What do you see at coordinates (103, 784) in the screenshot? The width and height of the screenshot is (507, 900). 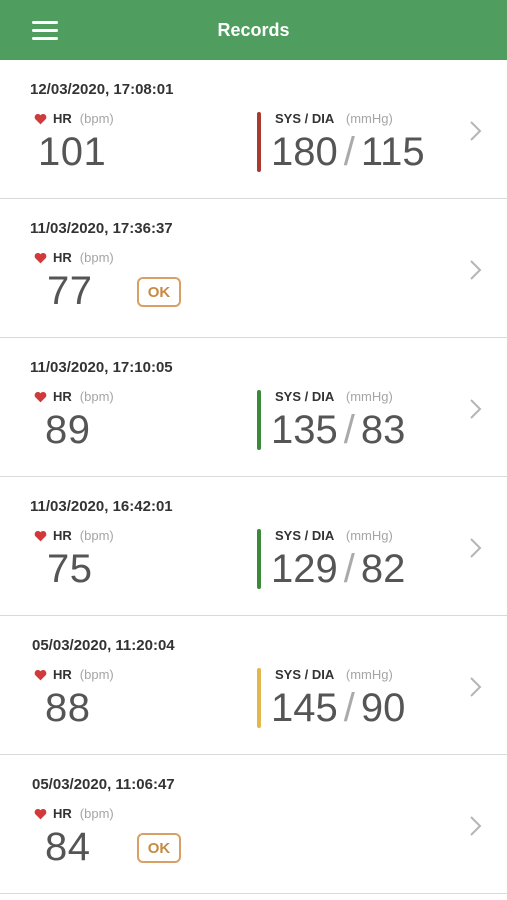 I see `record-timestamp: 05/03/2020, 11:06:47` at bounding box center [103, 784].